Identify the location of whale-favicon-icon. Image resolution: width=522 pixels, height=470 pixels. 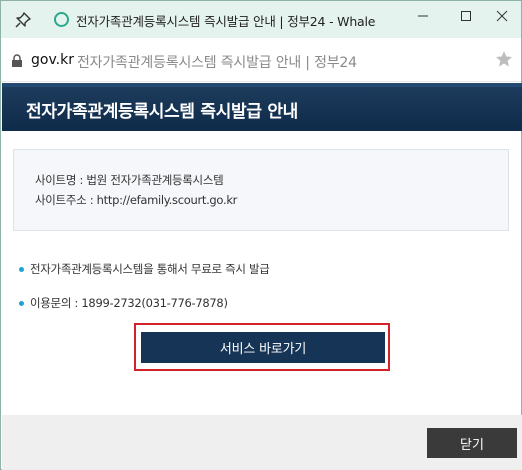
(61, 19).